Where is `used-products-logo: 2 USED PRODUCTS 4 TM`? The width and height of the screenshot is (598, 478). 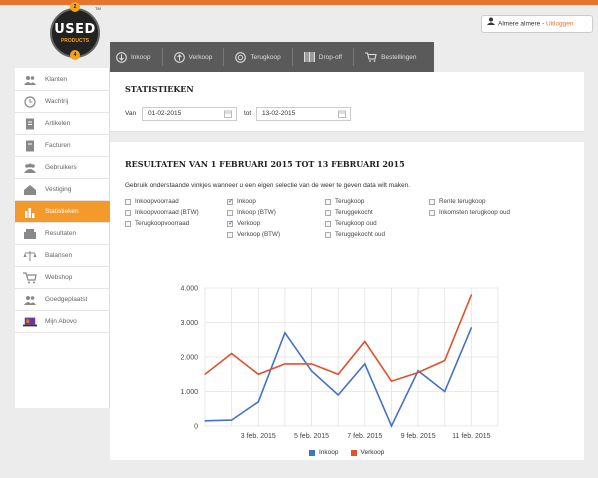 used-products-logo: 2 USED PRODUCTS 4 TM is located at coordinates (75, 33).